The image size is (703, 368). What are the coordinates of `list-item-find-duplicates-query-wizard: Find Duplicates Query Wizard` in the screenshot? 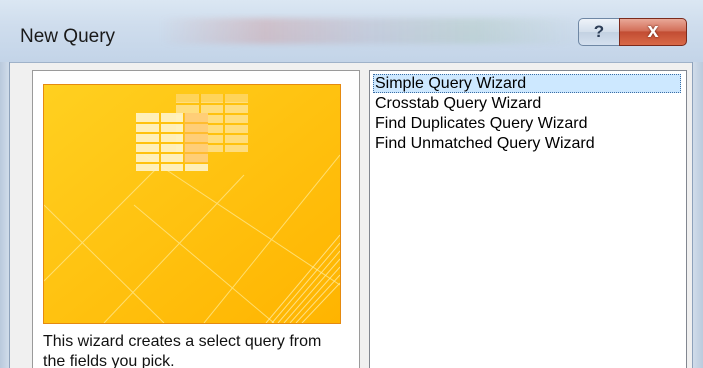 It's located at (527, 123).